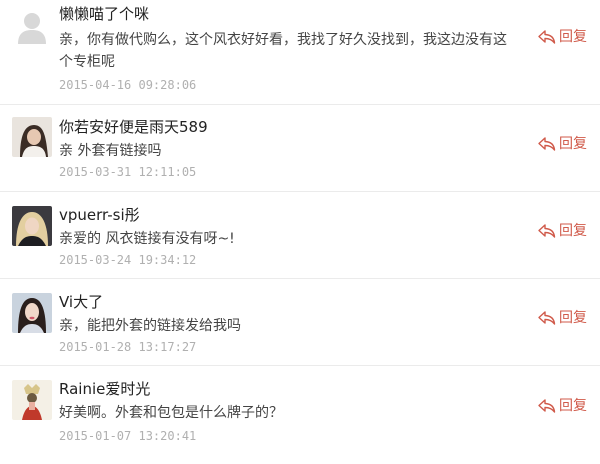 The image size is (600, 464). I want to click on comment-text: 亲 外套有链接吗, so click(110, 151).